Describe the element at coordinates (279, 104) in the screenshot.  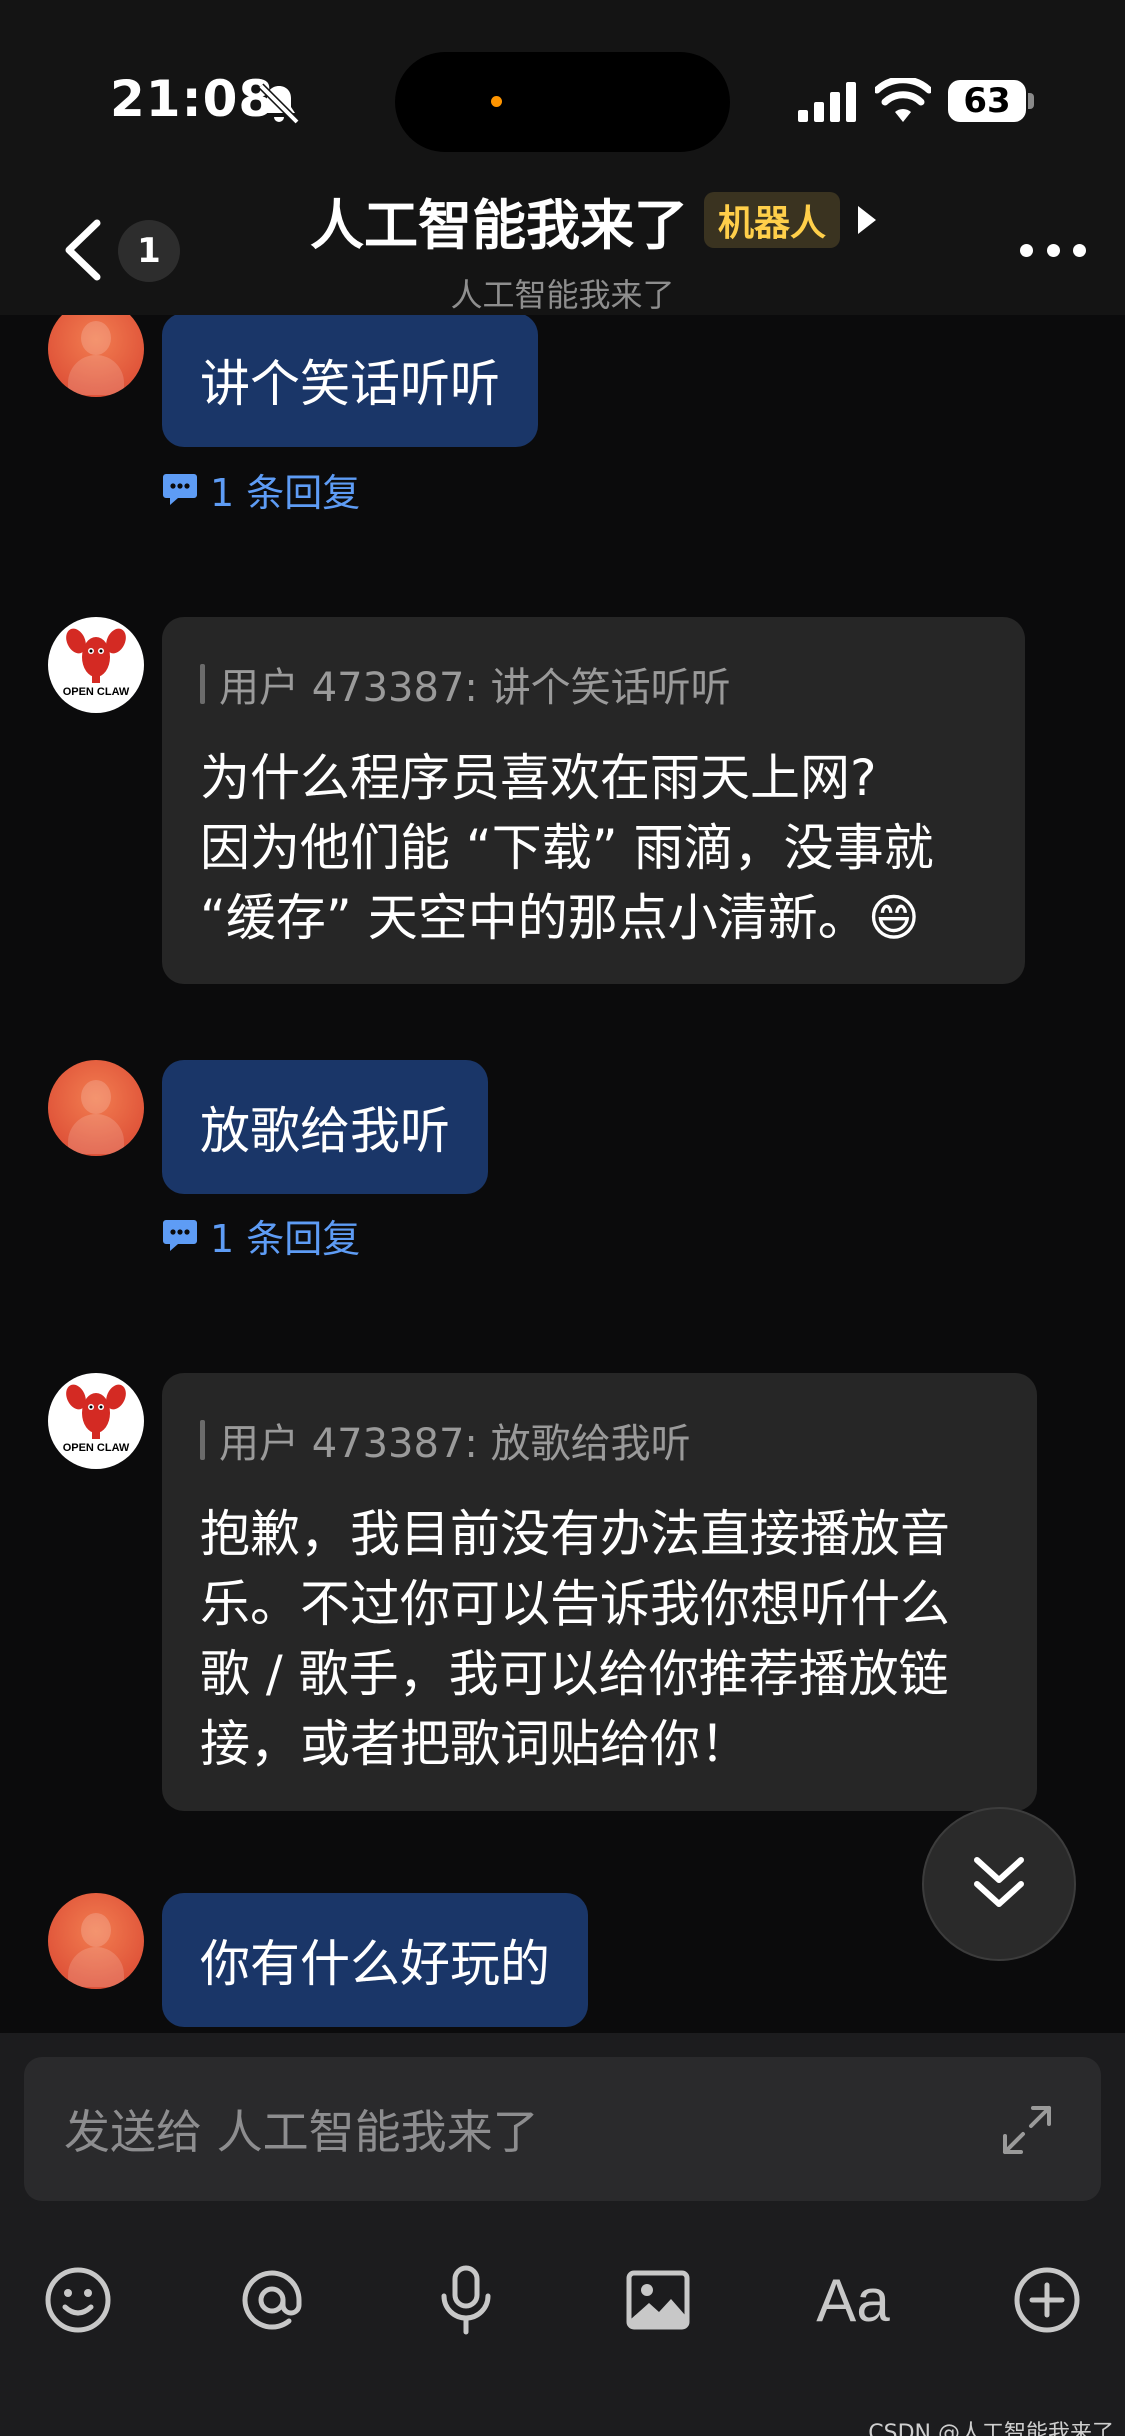
I see `bell-muted-icon` at that location.